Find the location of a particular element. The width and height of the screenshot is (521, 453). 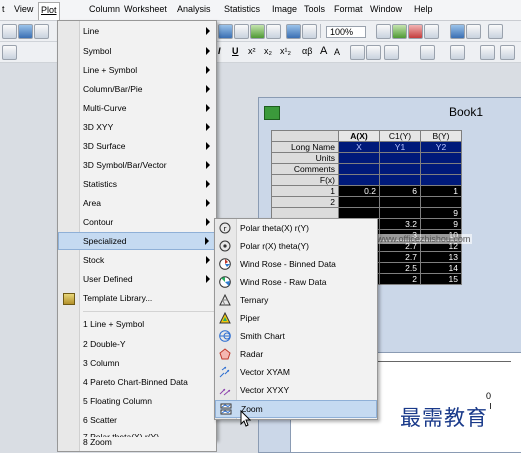

import-multiple-icon is located at coordinates (273, 31).